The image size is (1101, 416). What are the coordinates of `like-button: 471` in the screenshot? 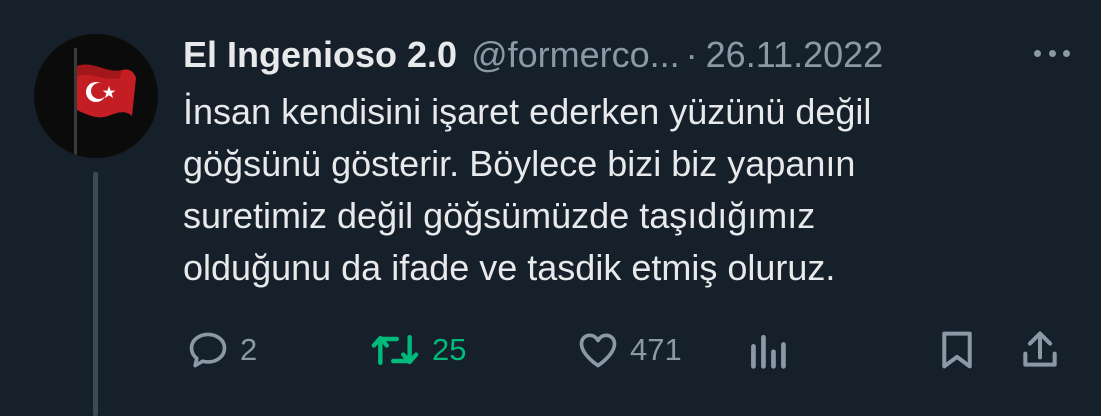 It's located at (629, 350).